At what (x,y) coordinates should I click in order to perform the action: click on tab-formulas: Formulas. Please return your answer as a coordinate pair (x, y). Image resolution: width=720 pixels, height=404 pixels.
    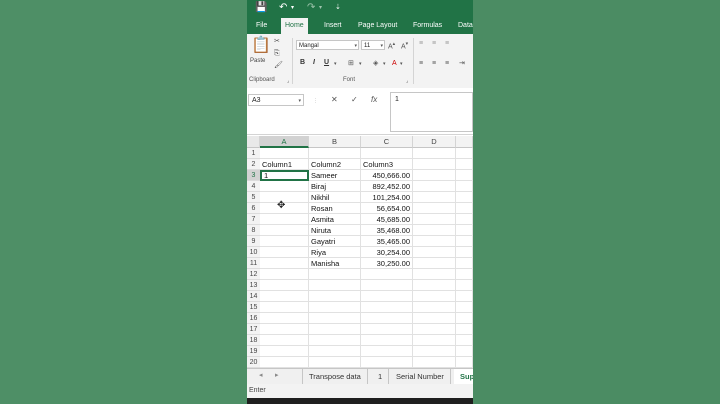
    Looking at the image, I should click on (427, 26).